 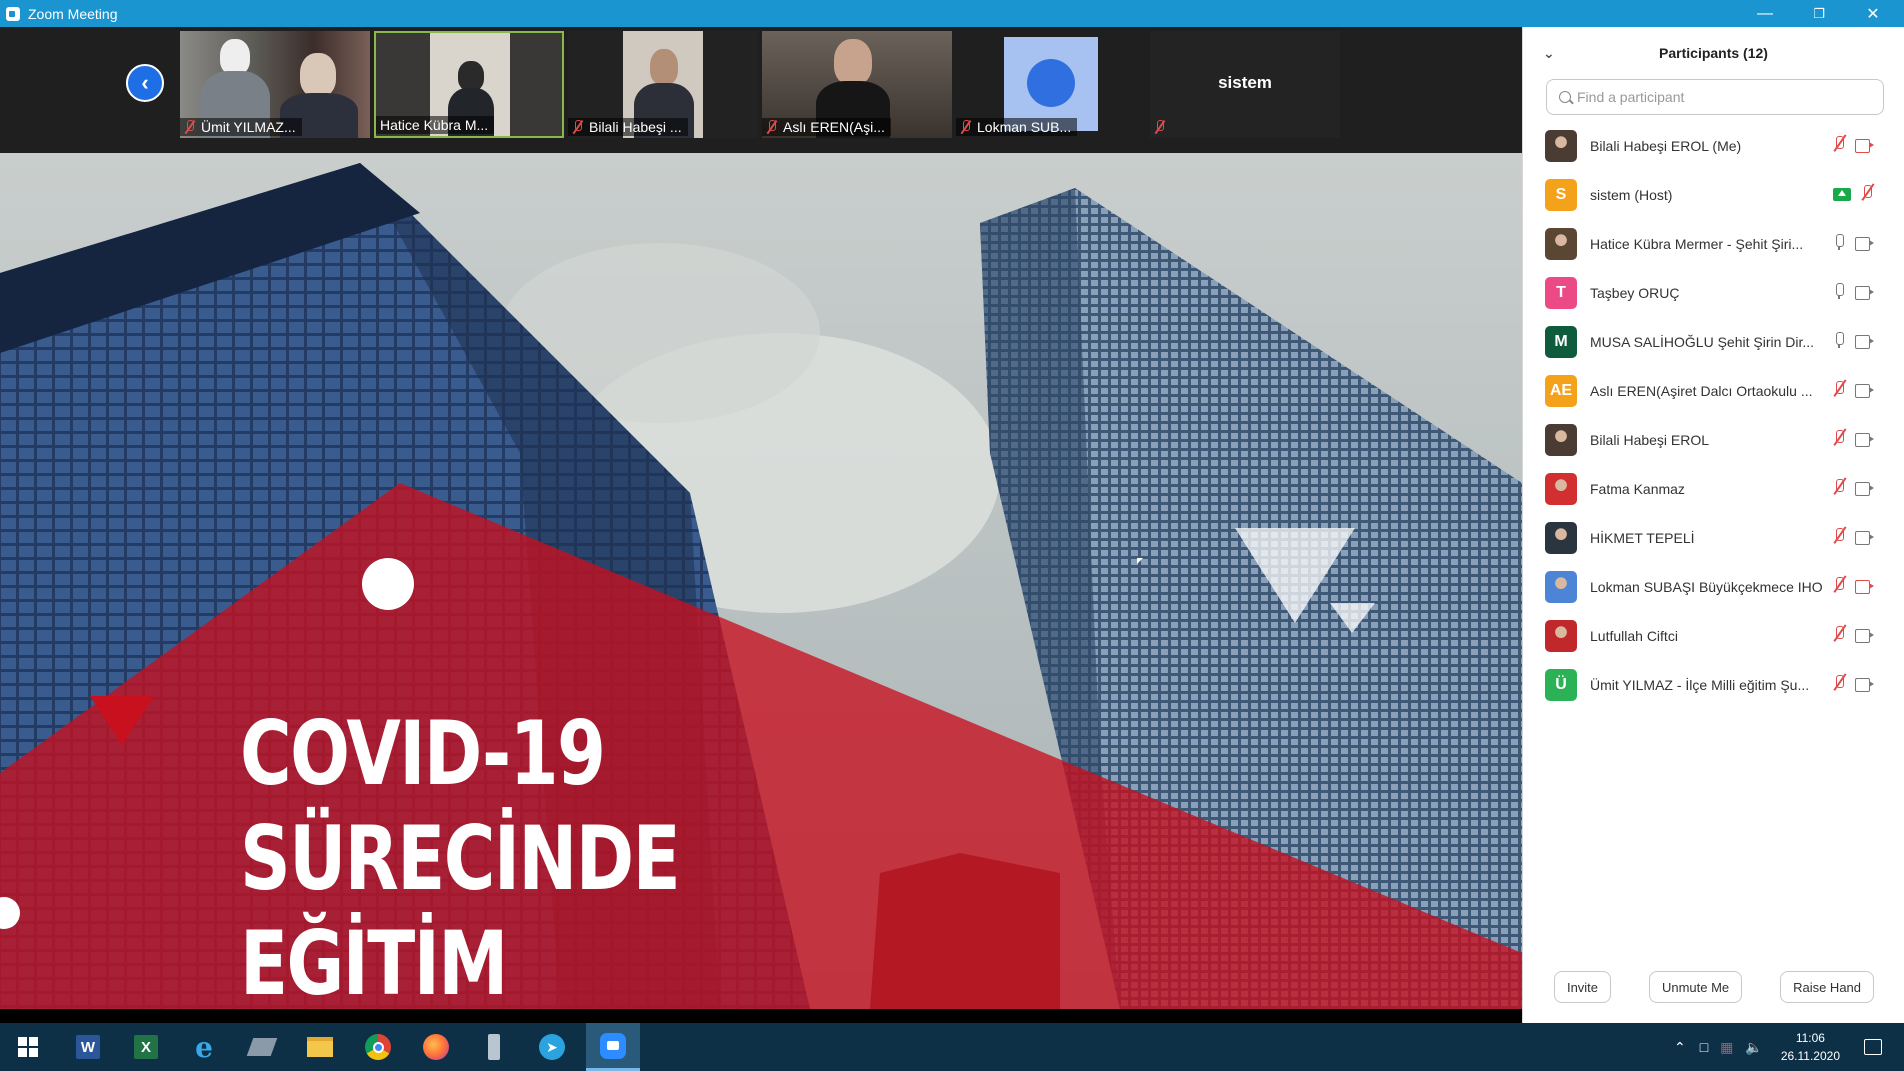 I want to click on participants-title: Participants (12), so click(x=1713, y=53).